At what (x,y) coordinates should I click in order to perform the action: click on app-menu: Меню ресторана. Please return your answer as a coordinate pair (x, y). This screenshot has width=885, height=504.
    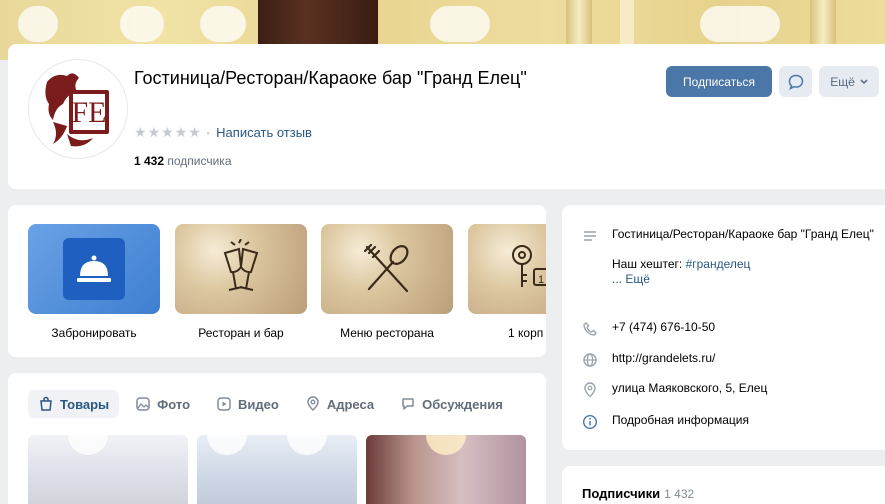
    Looking at the image, I should click on (387, 282).